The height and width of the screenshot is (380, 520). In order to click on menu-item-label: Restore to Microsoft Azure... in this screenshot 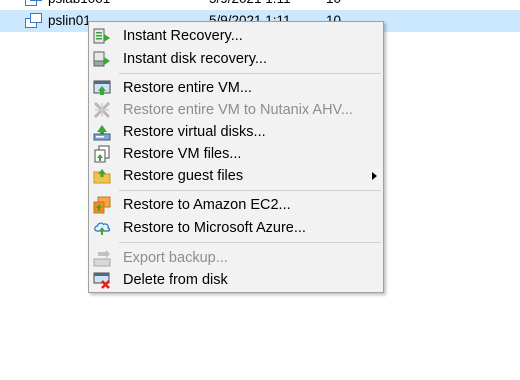, I will do `click(214, 228)`.